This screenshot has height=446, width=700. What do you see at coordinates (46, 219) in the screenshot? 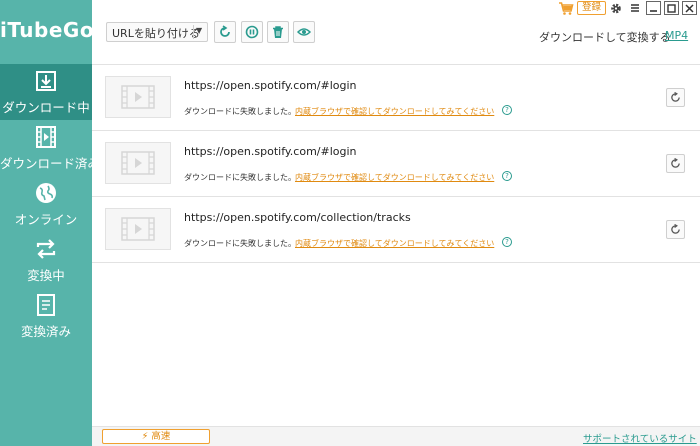
I see `sidebar-item-label: オンライン` at bounding box center [46, 219].